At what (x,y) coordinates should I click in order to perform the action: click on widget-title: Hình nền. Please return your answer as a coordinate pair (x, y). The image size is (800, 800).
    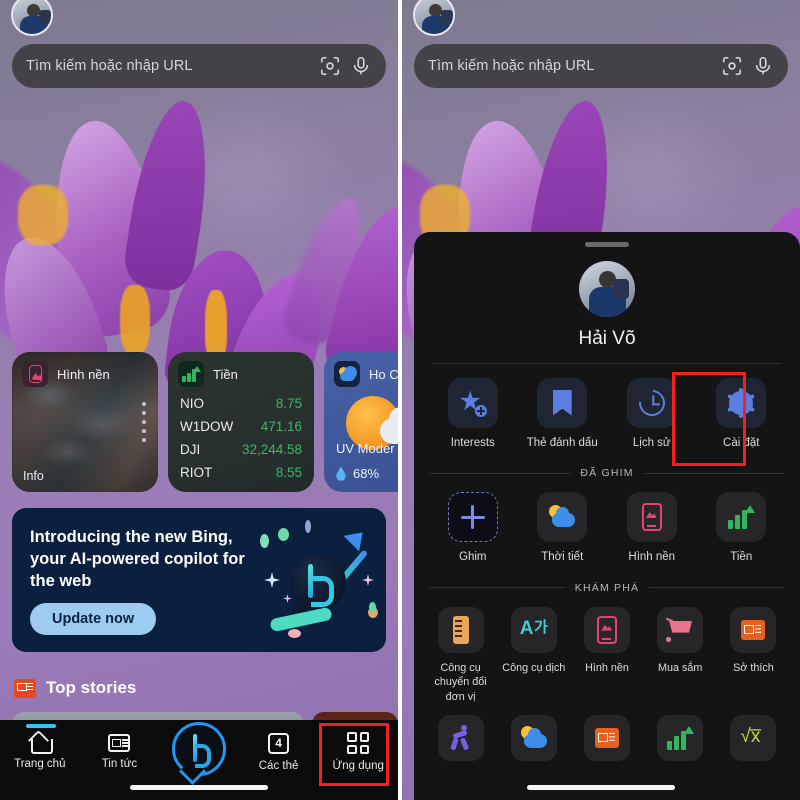
    Looking at the image, I should click on (83, 374).